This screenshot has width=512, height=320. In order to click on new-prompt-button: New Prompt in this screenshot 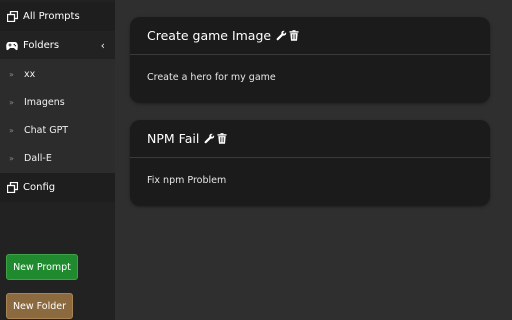, I will do `click(42, 267)`.